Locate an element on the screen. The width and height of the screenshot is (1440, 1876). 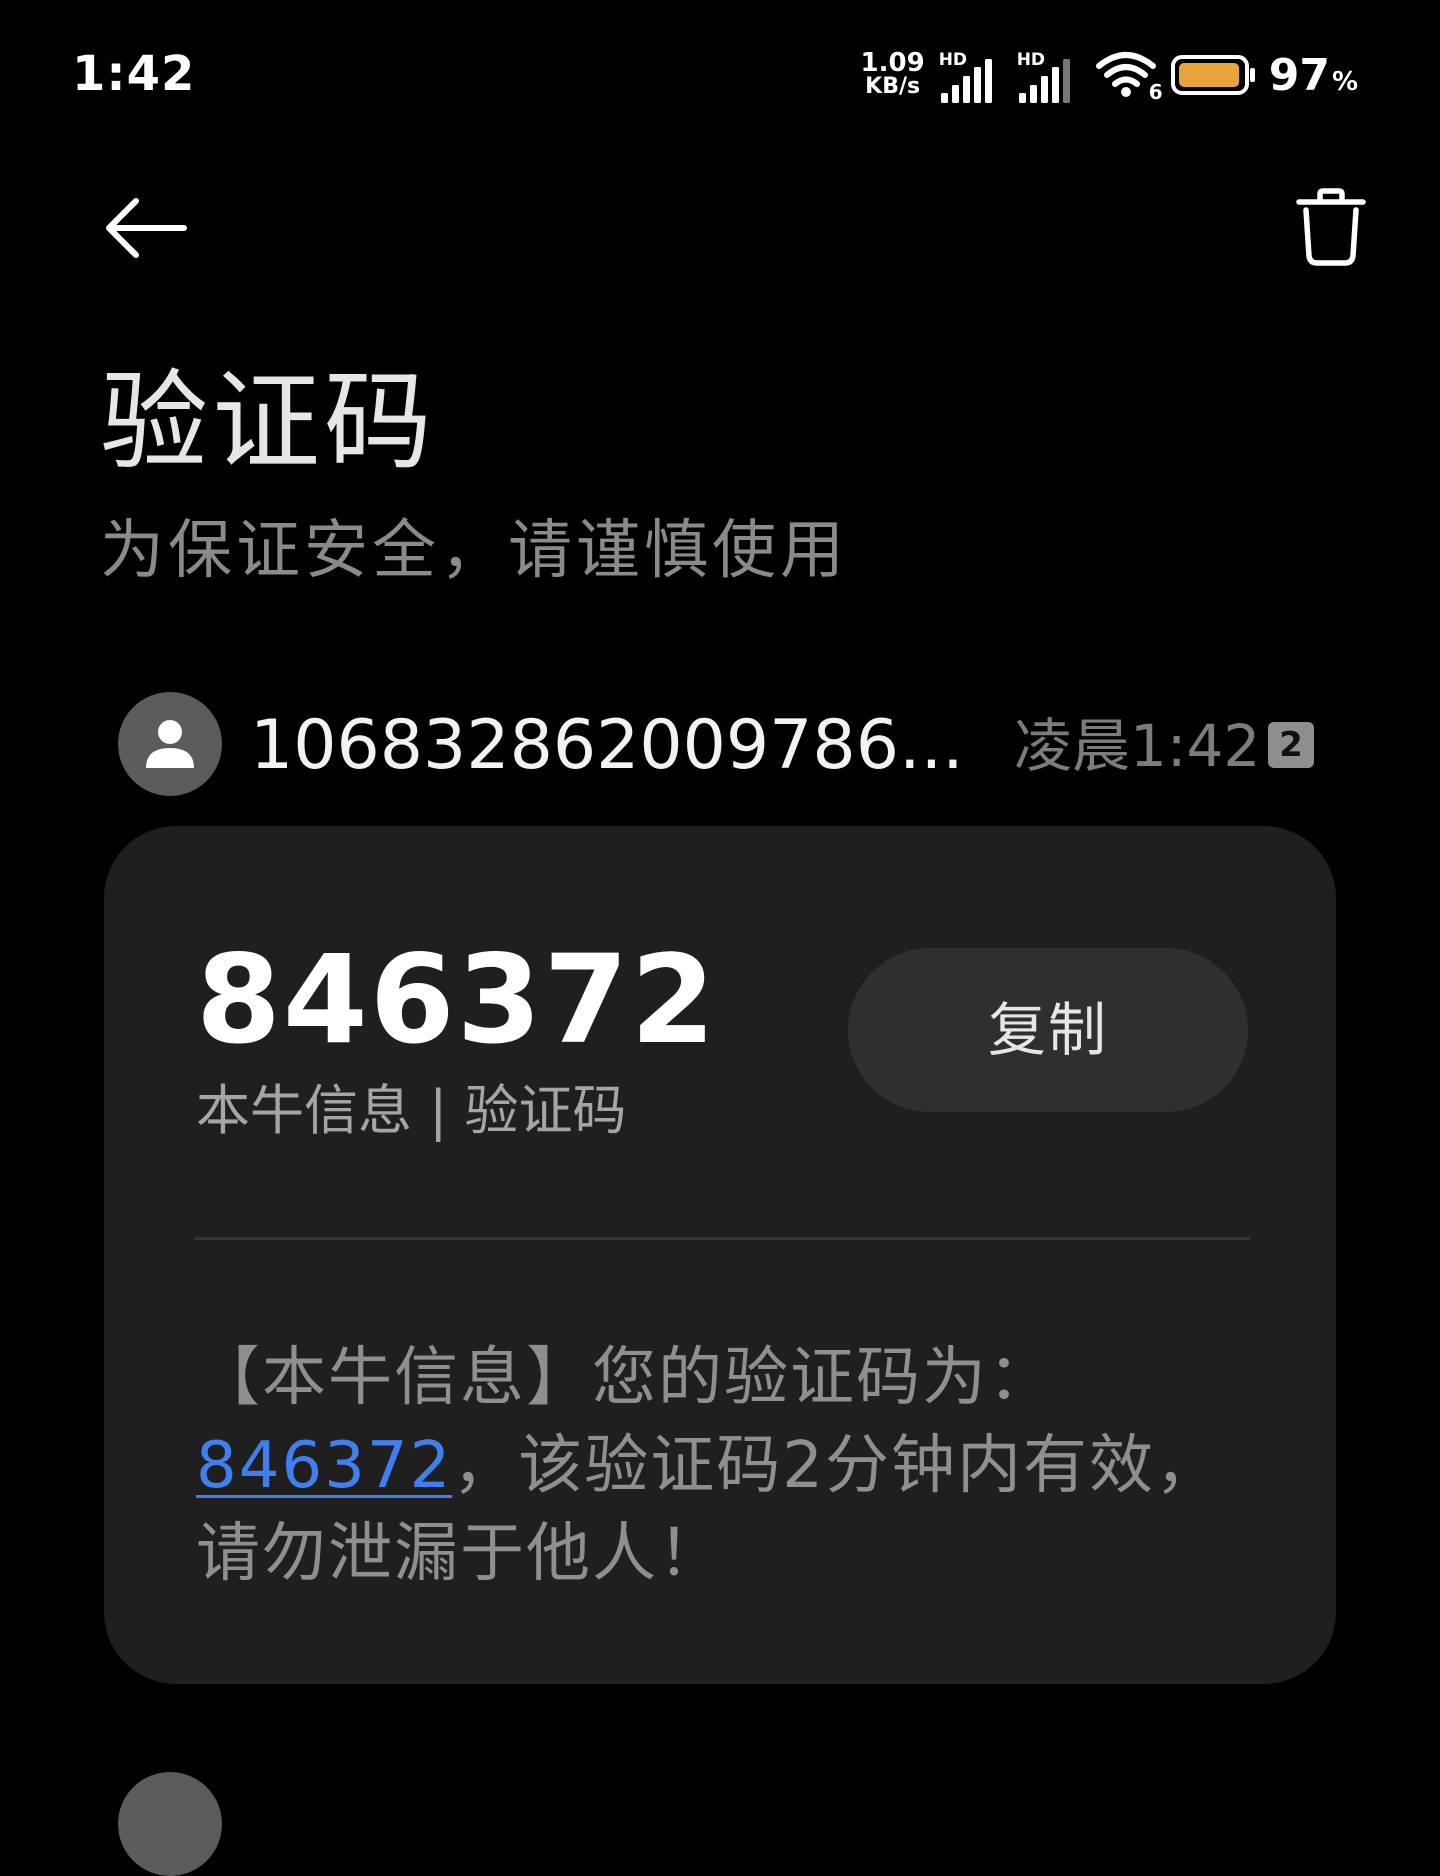
arrow-left-icon is located at coordinates (146, 228).